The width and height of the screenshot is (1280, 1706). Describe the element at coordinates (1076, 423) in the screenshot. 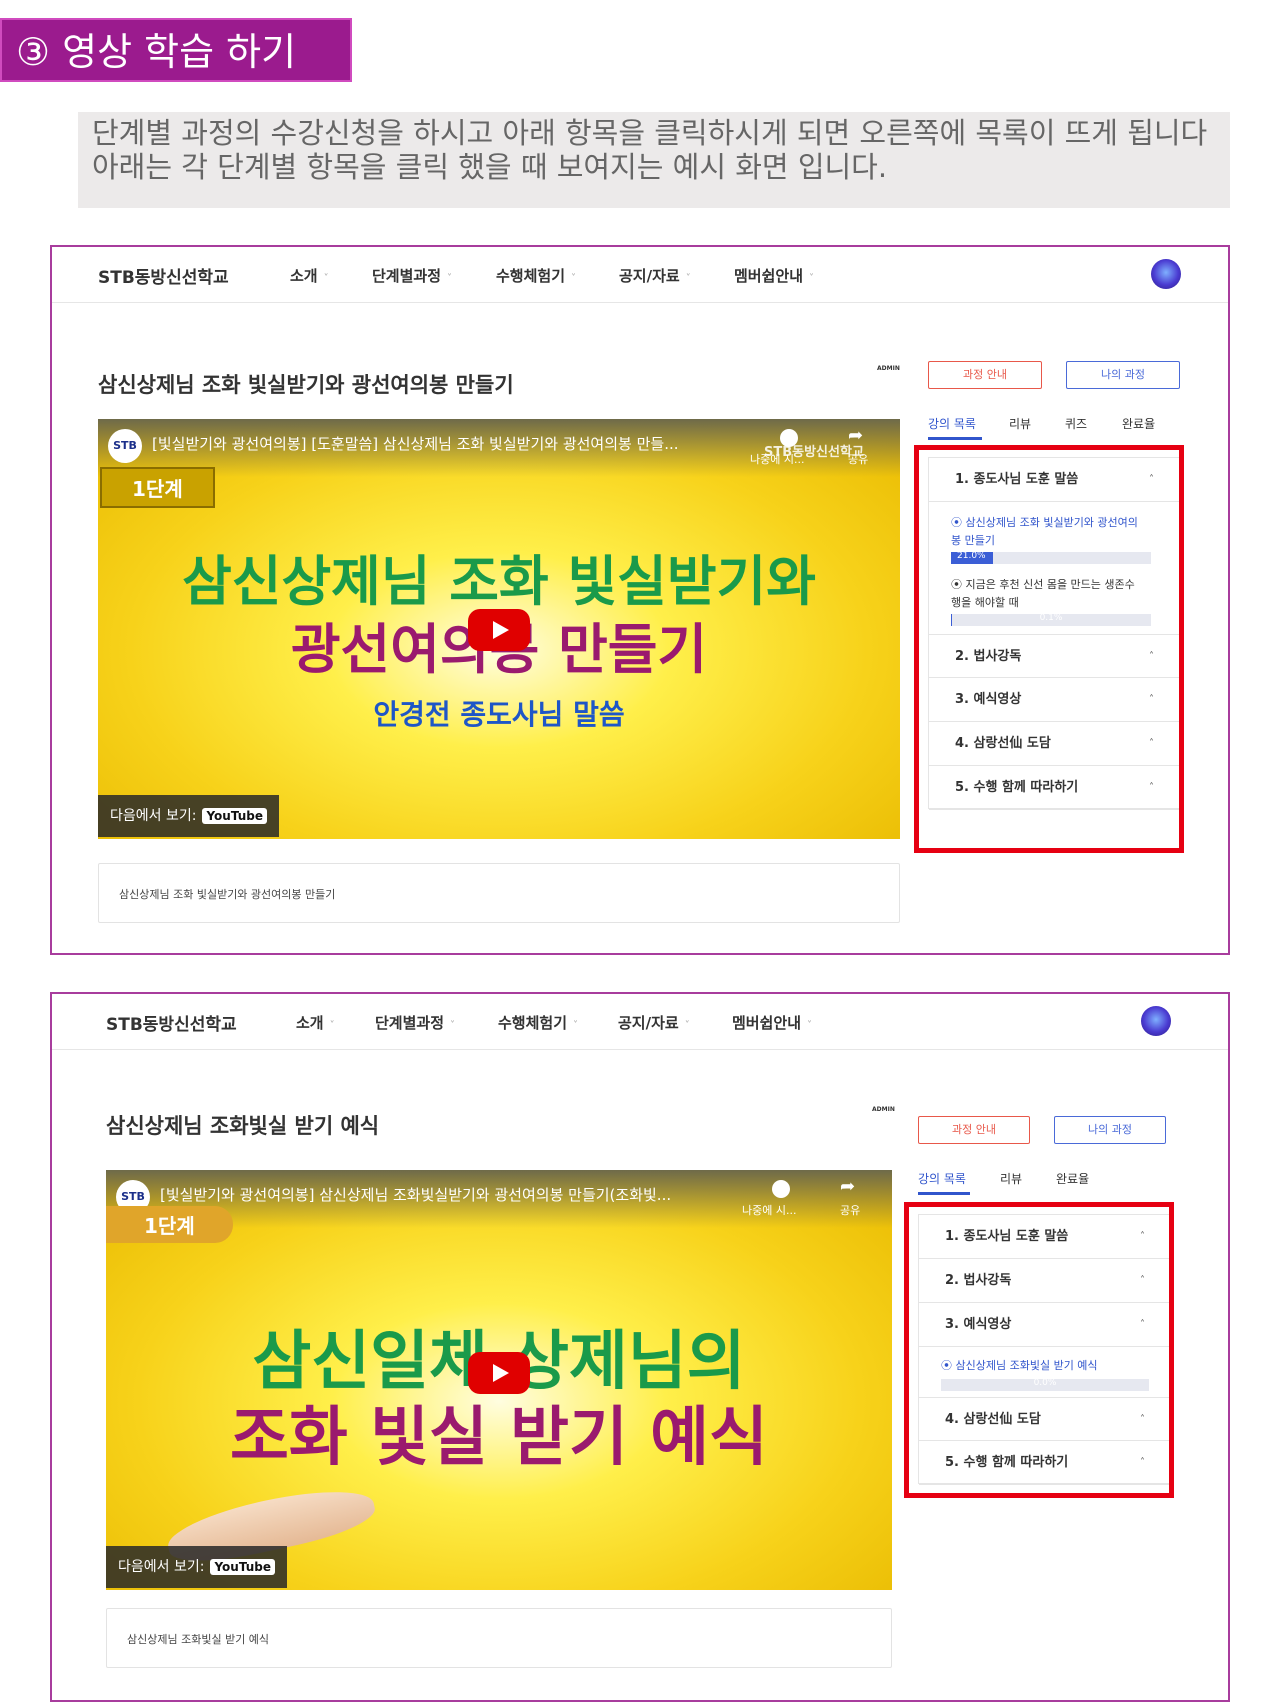

I see `tab-quiz: 퀴즈` at that location.